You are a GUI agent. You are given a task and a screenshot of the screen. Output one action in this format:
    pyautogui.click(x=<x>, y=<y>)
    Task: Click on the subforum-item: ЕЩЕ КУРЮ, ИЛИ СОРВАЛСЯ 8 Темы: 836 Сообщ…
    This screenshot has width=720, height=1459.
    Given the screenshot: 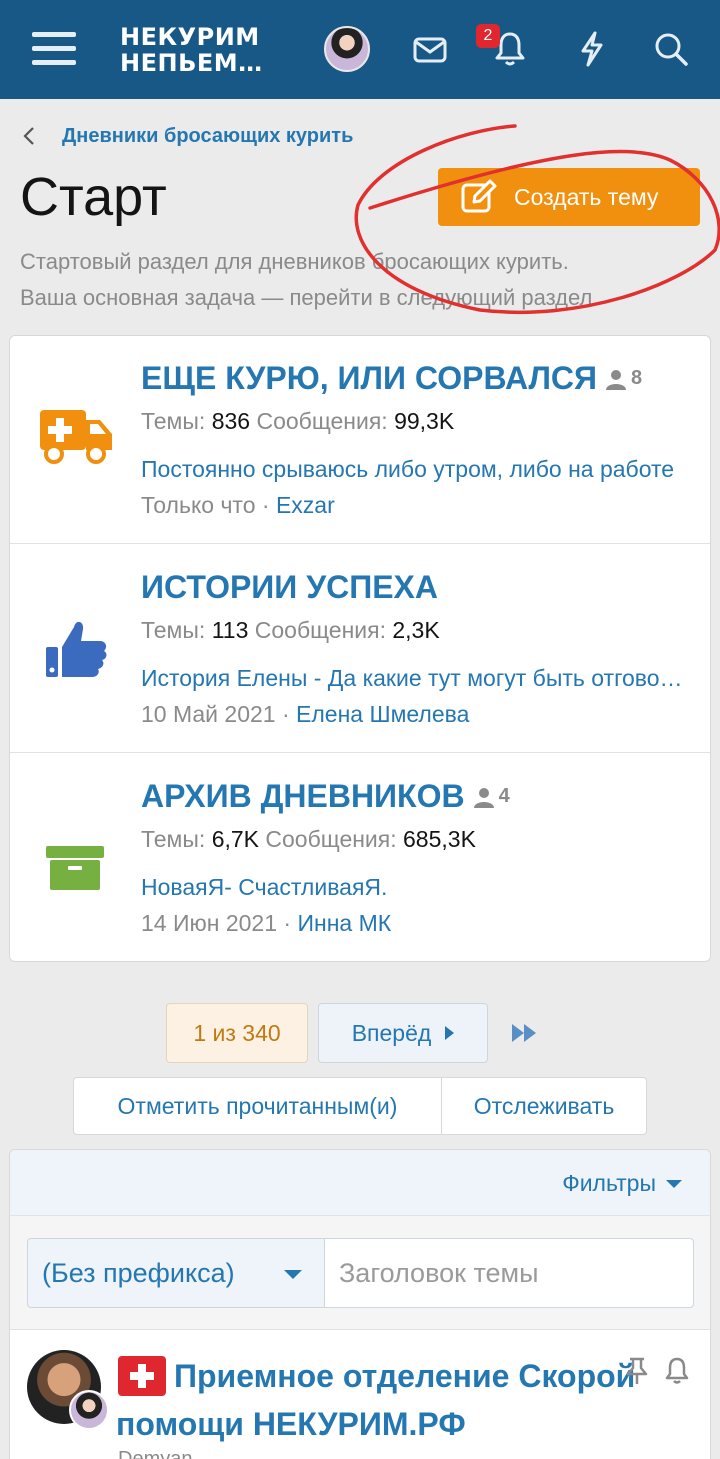 What is the action you would take?
    pyautogui.click(x=360, y=440)
    